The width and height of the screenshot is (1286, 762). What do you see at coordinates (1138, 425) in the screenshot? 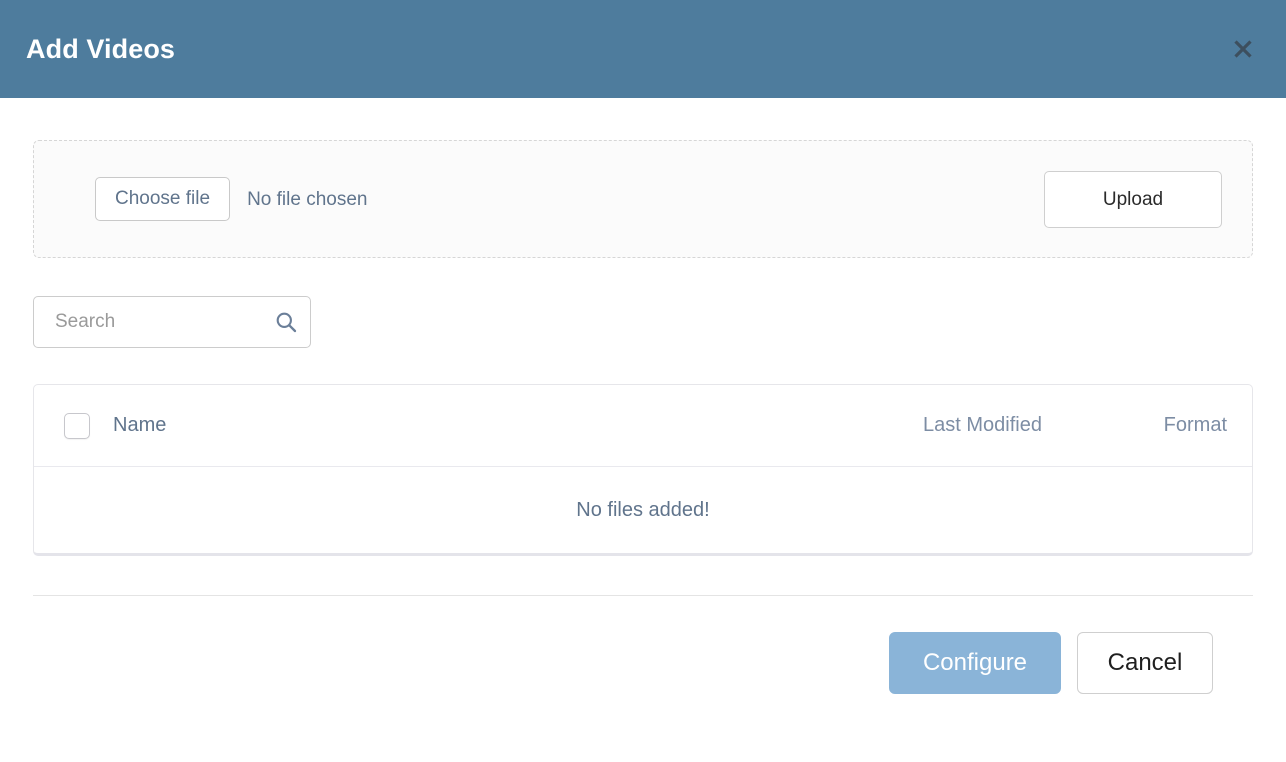
I see `column-header-format: Format` at bounding box center [1138, 425].